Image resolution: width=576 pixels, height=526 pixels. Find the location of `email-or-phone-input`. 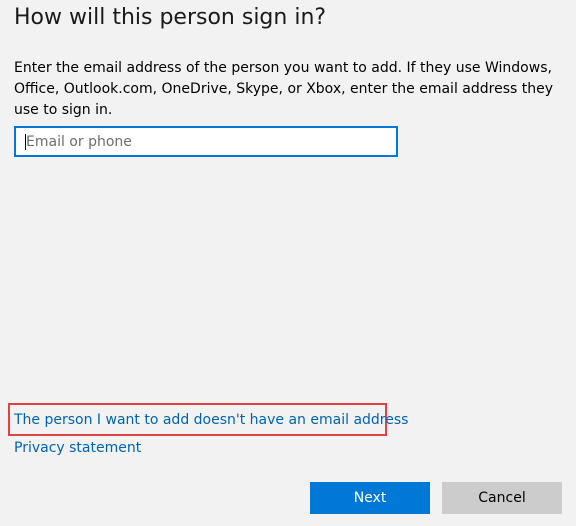

email-or-phone-input is located at coordinates (206, 141).